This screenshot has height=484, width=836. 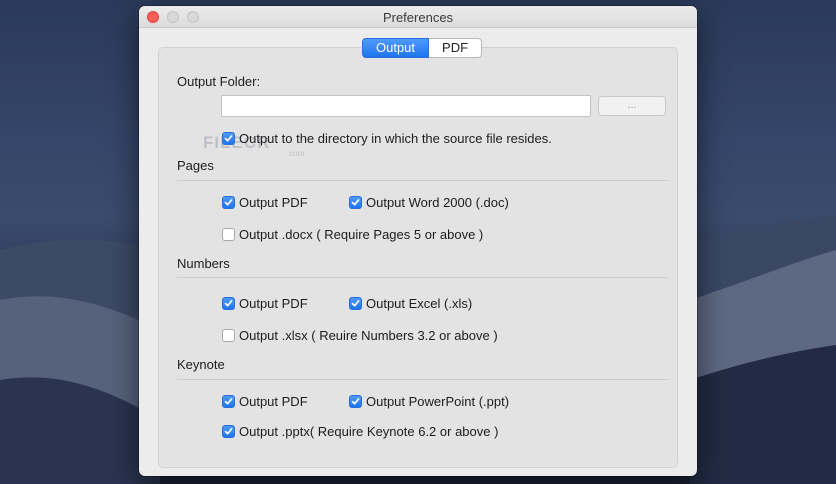 I want to click on pages-output-pdf-checkbox: Output PDF, so click(x=265, y=202).